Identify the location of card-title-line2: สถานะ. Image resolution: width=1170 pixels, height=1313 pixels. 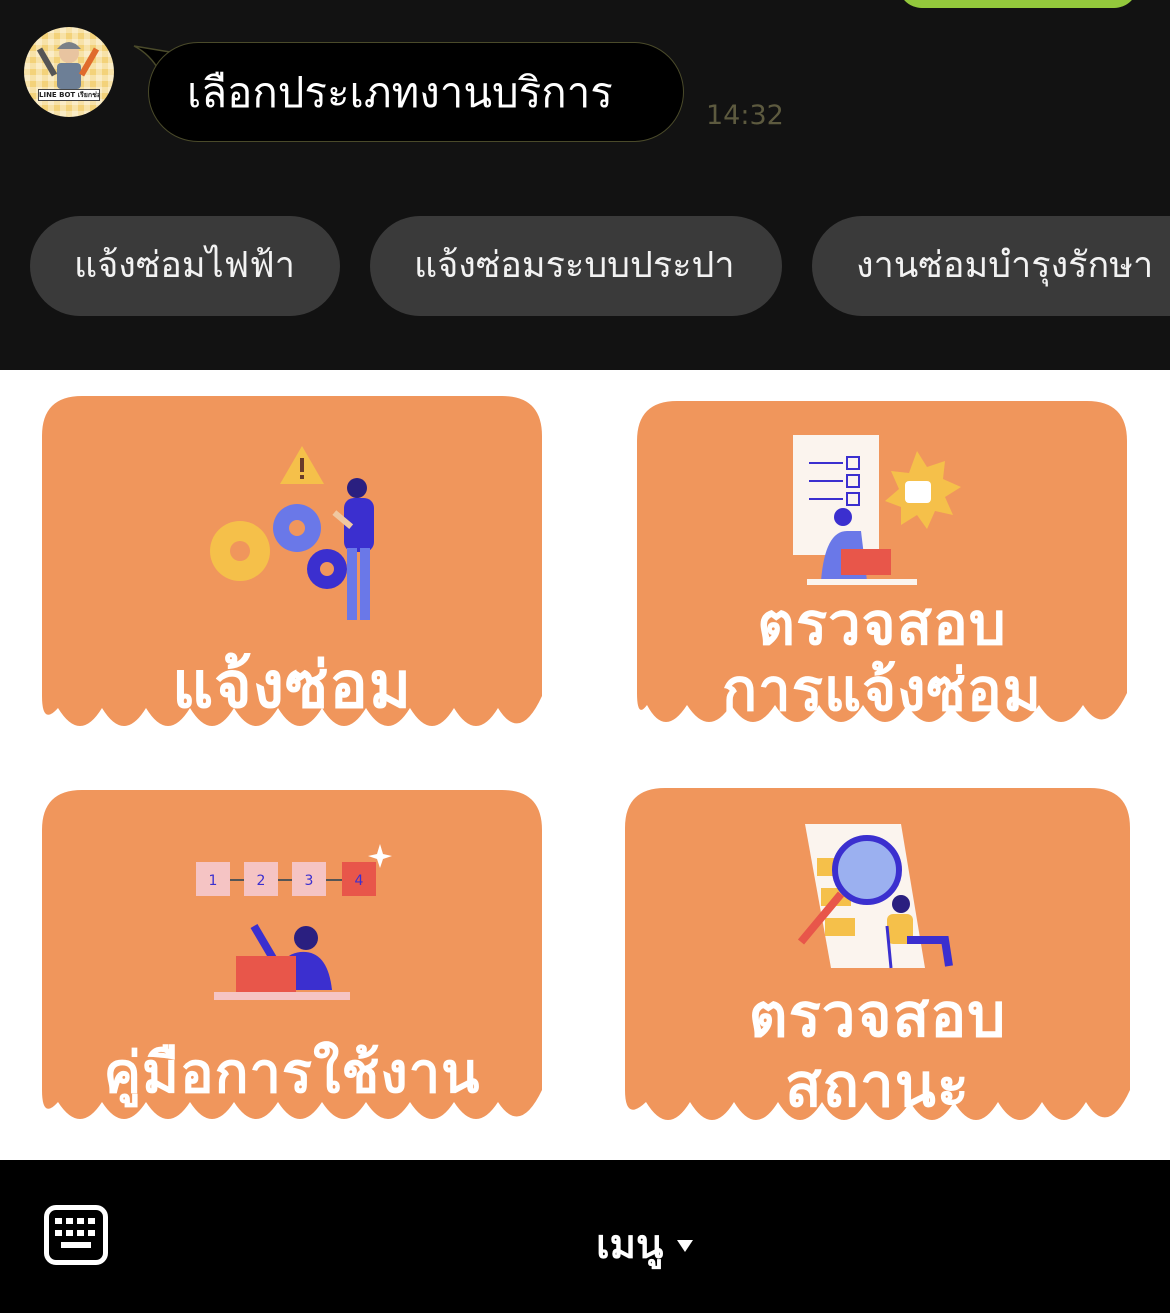
(877, 1086).